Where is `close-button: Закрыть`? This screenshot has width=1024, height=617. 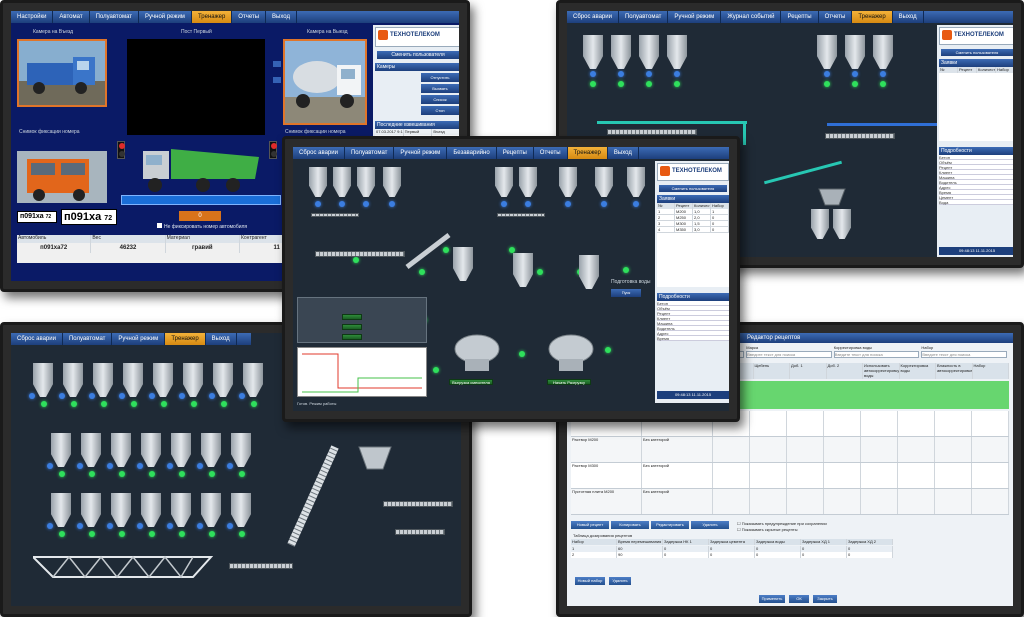
close-button: Закрыть is located at coordinates (825, 599).